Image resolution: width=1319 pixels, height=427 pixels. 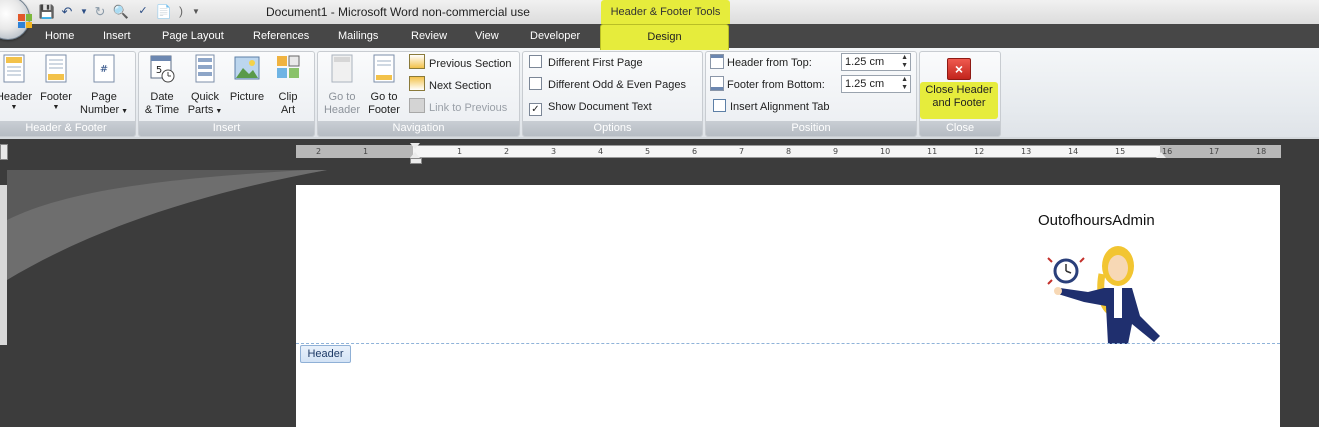 I want to click on link-to-previous-icon, so click(x=417, y=105).